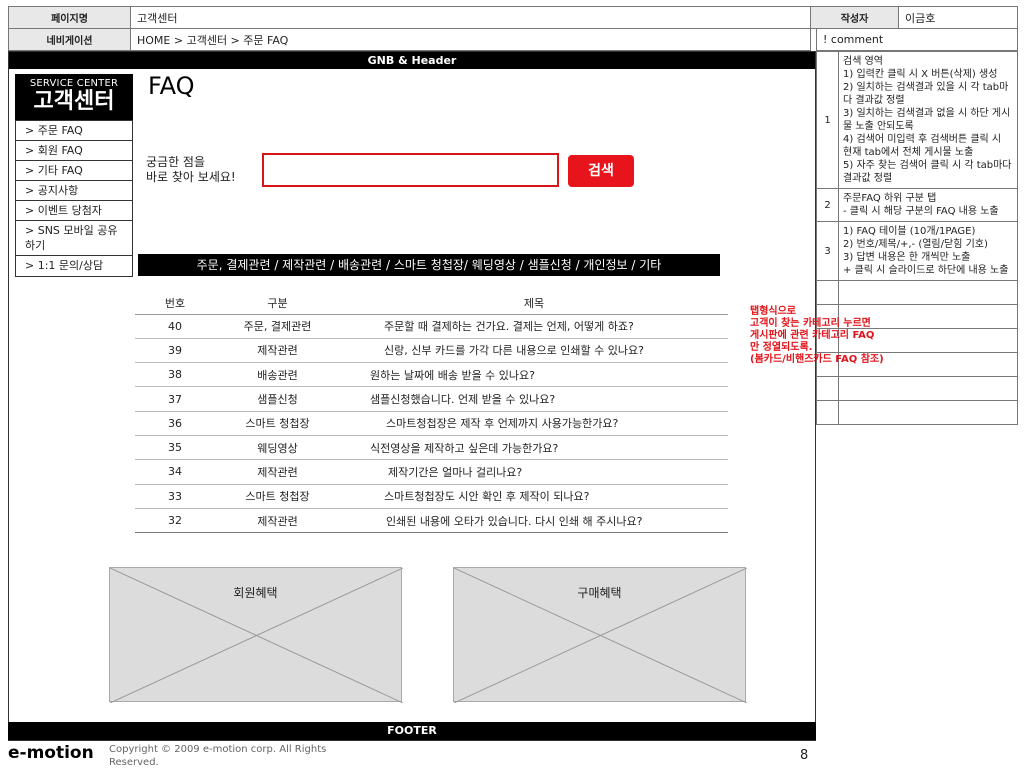 The image size is (1024, 768). Describe the element at coordinates (926, 270) in the screenshot. I see `comment-line: + 클릭 시 슬라이드로 하단에 내용 노출` at that location.